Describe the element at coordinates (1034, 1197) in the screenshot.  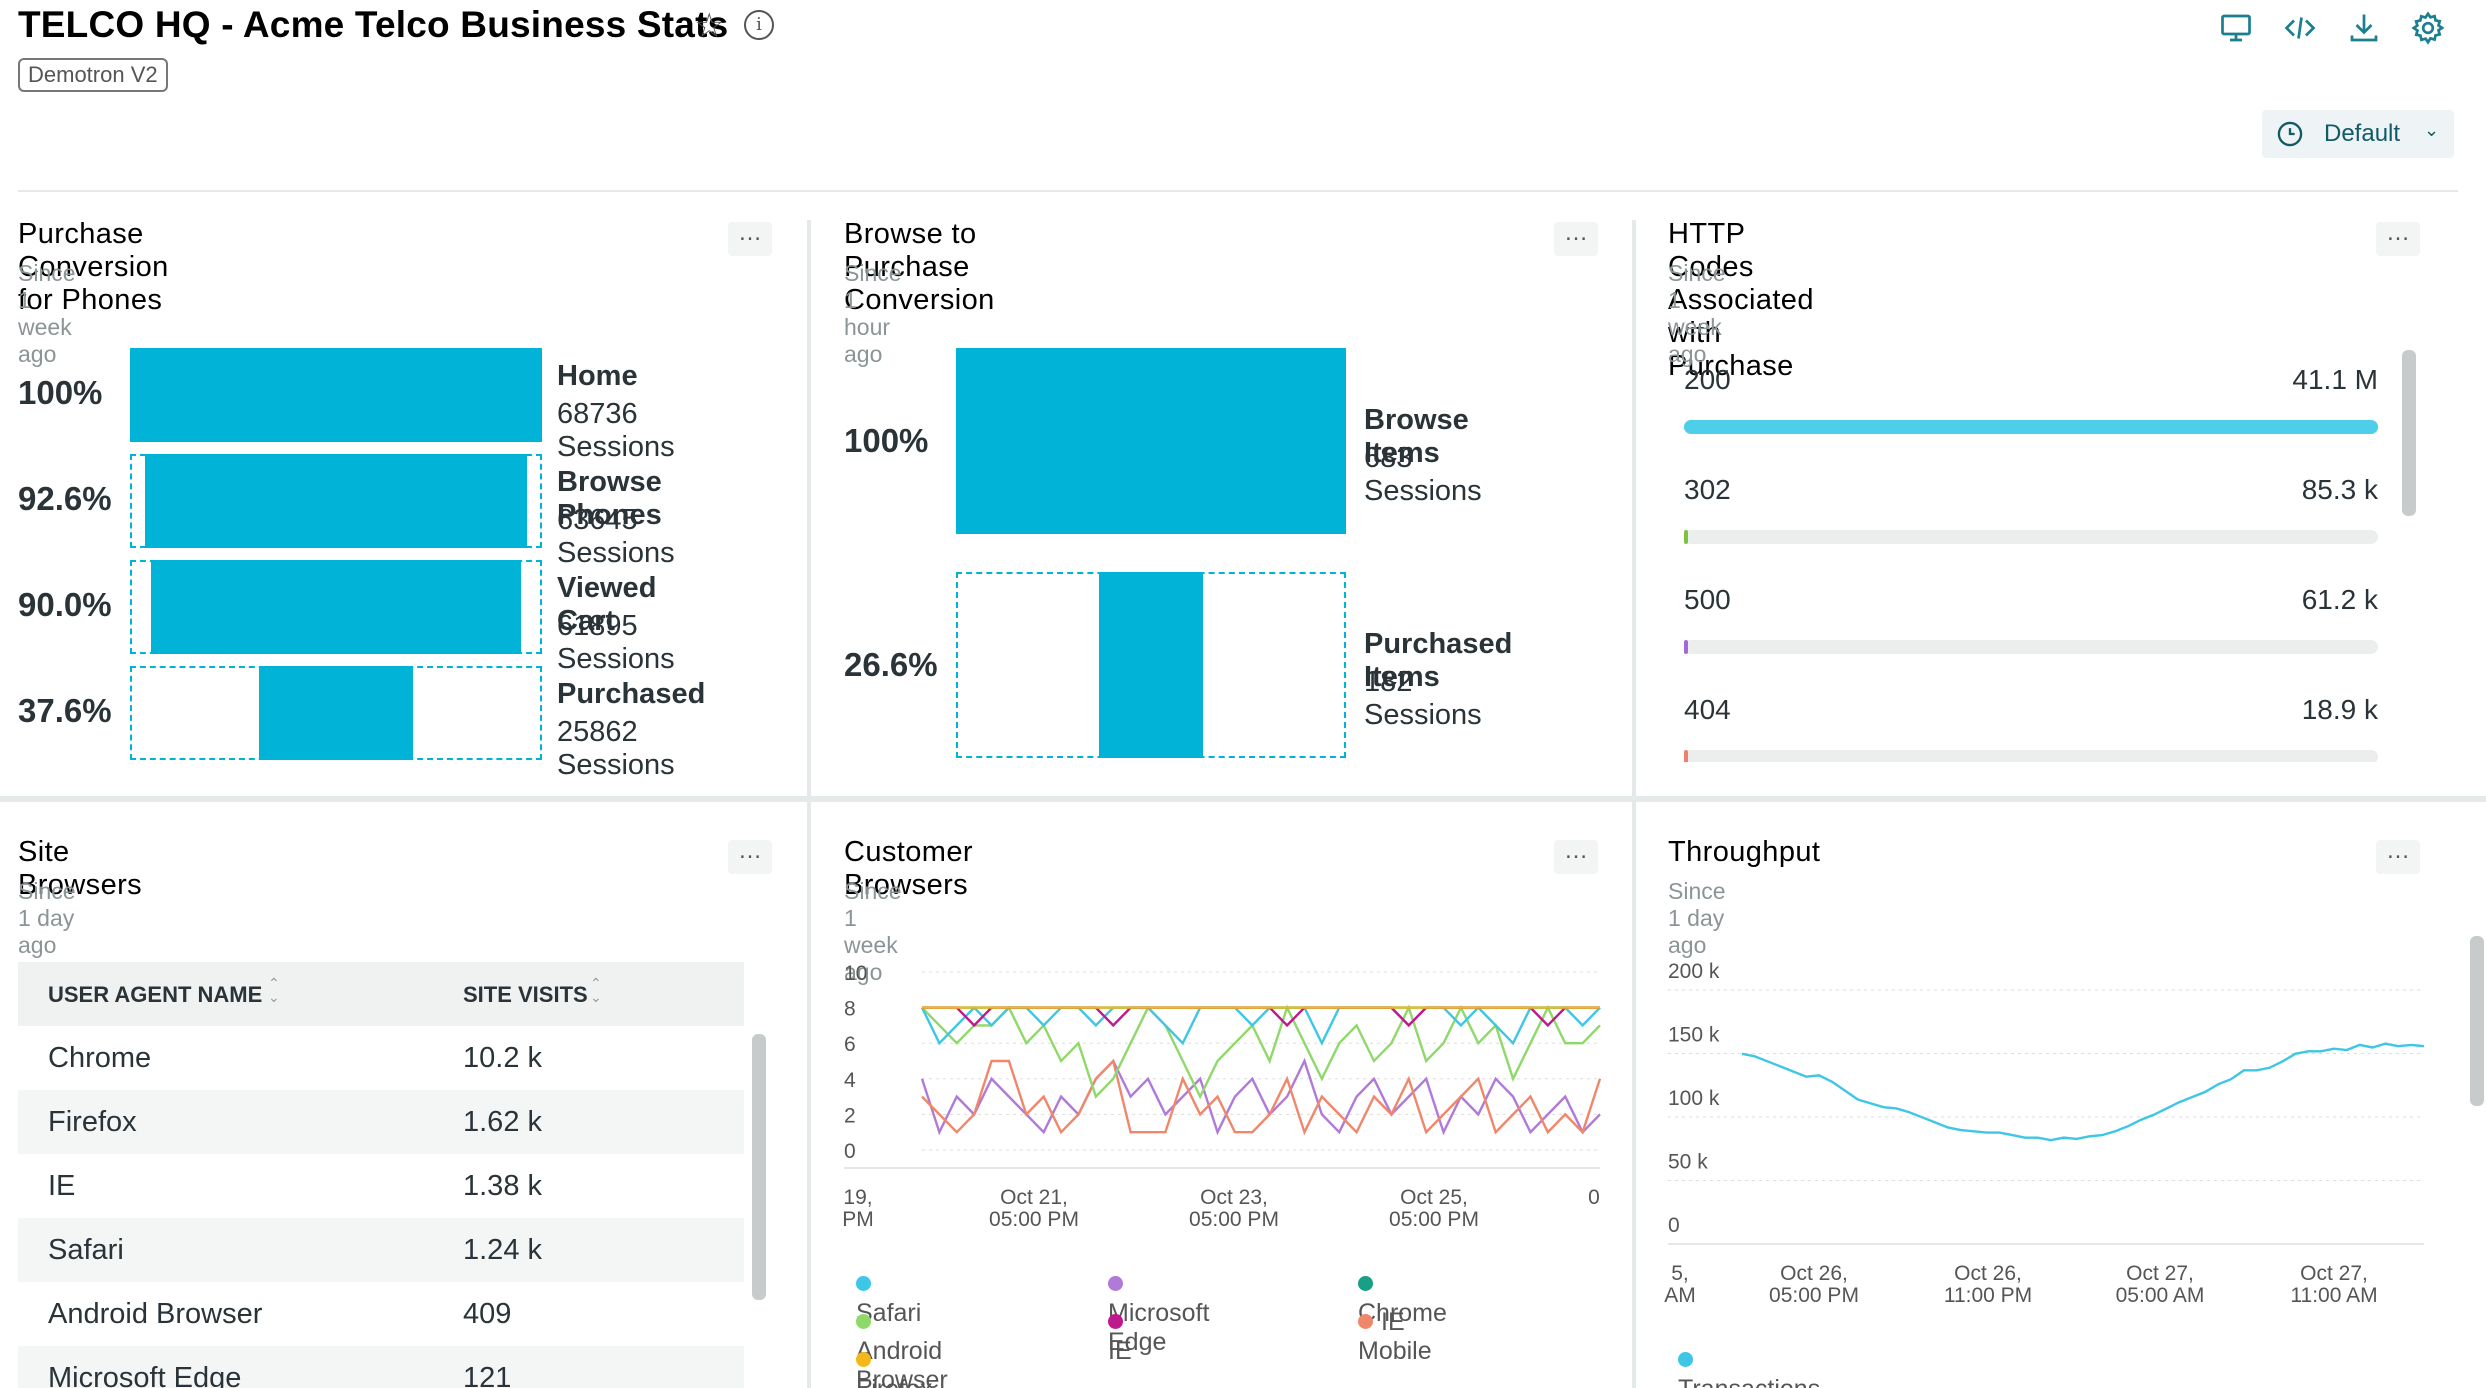
I see `x-tick-label: Oct 21,` at that location.